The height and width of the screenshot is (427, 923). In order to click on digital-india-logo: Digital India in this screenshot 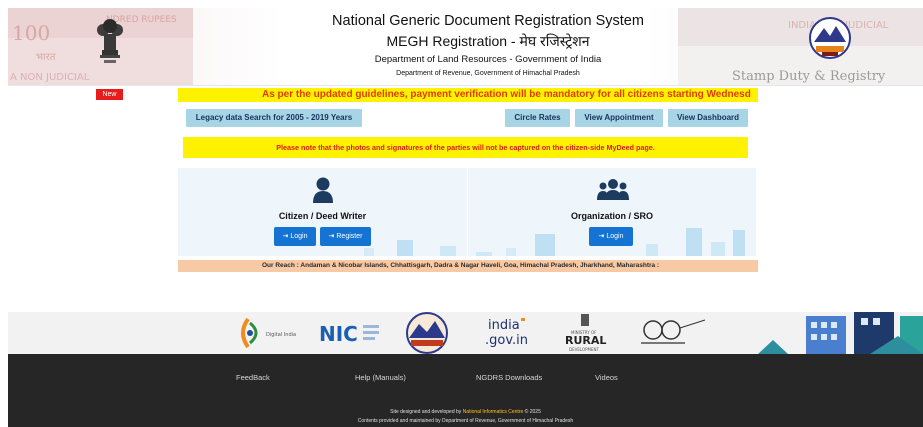, I will do `click(269, 333)`.